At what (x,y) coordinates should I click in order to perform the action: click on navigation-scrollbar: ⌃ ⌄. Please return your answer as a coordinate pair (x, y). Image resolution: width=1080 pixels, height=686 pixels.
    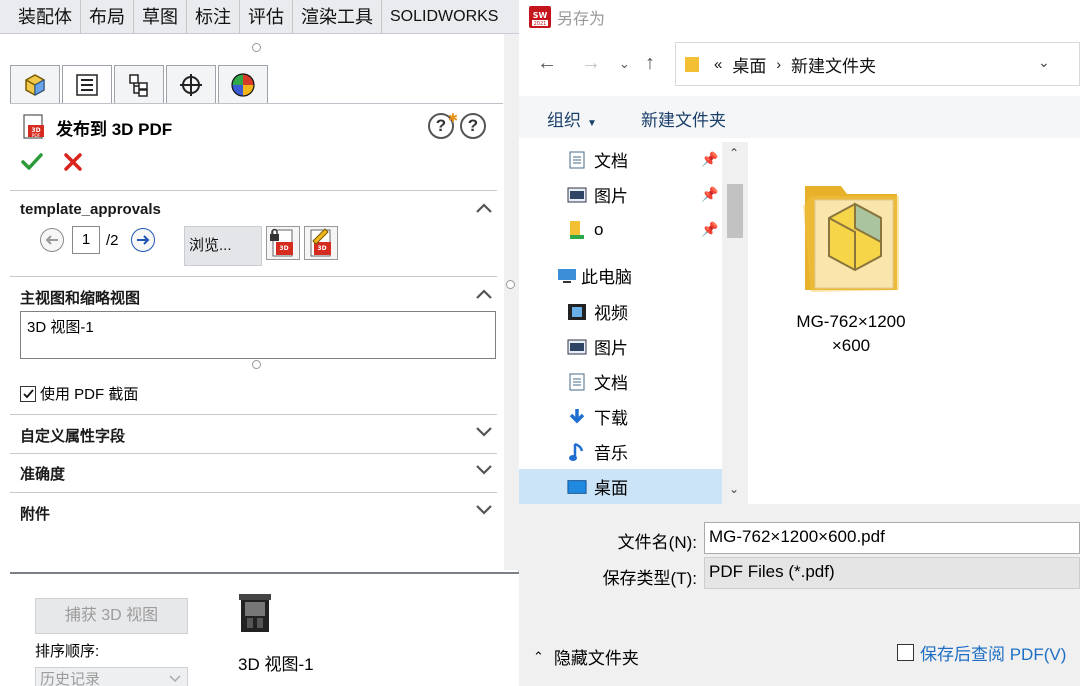
    Looking at the image, I should click on (735, 323).